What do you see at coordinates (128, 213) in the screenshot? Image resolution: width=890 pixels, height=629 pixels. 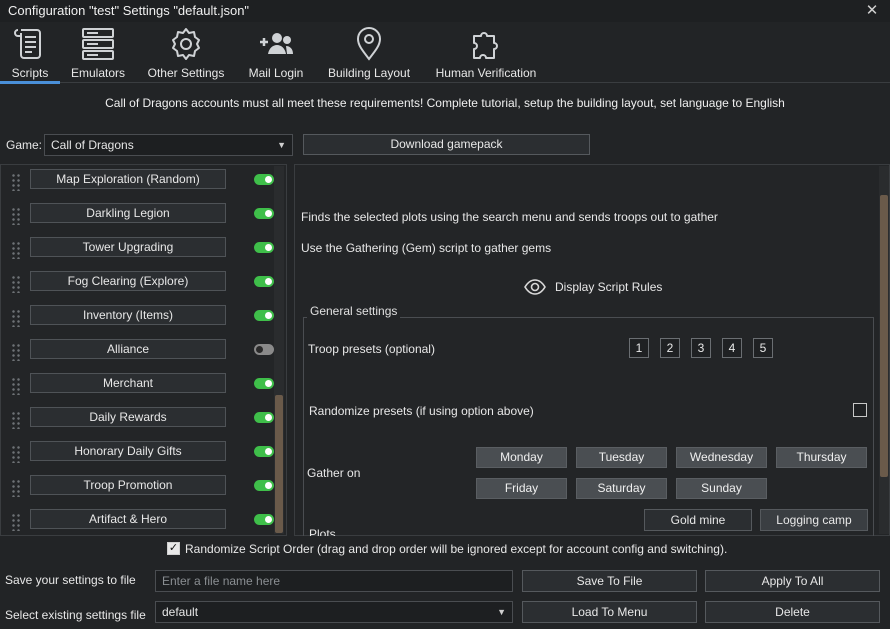 I see `script-button: Darkling Legion` at bounding box center [128, 213].